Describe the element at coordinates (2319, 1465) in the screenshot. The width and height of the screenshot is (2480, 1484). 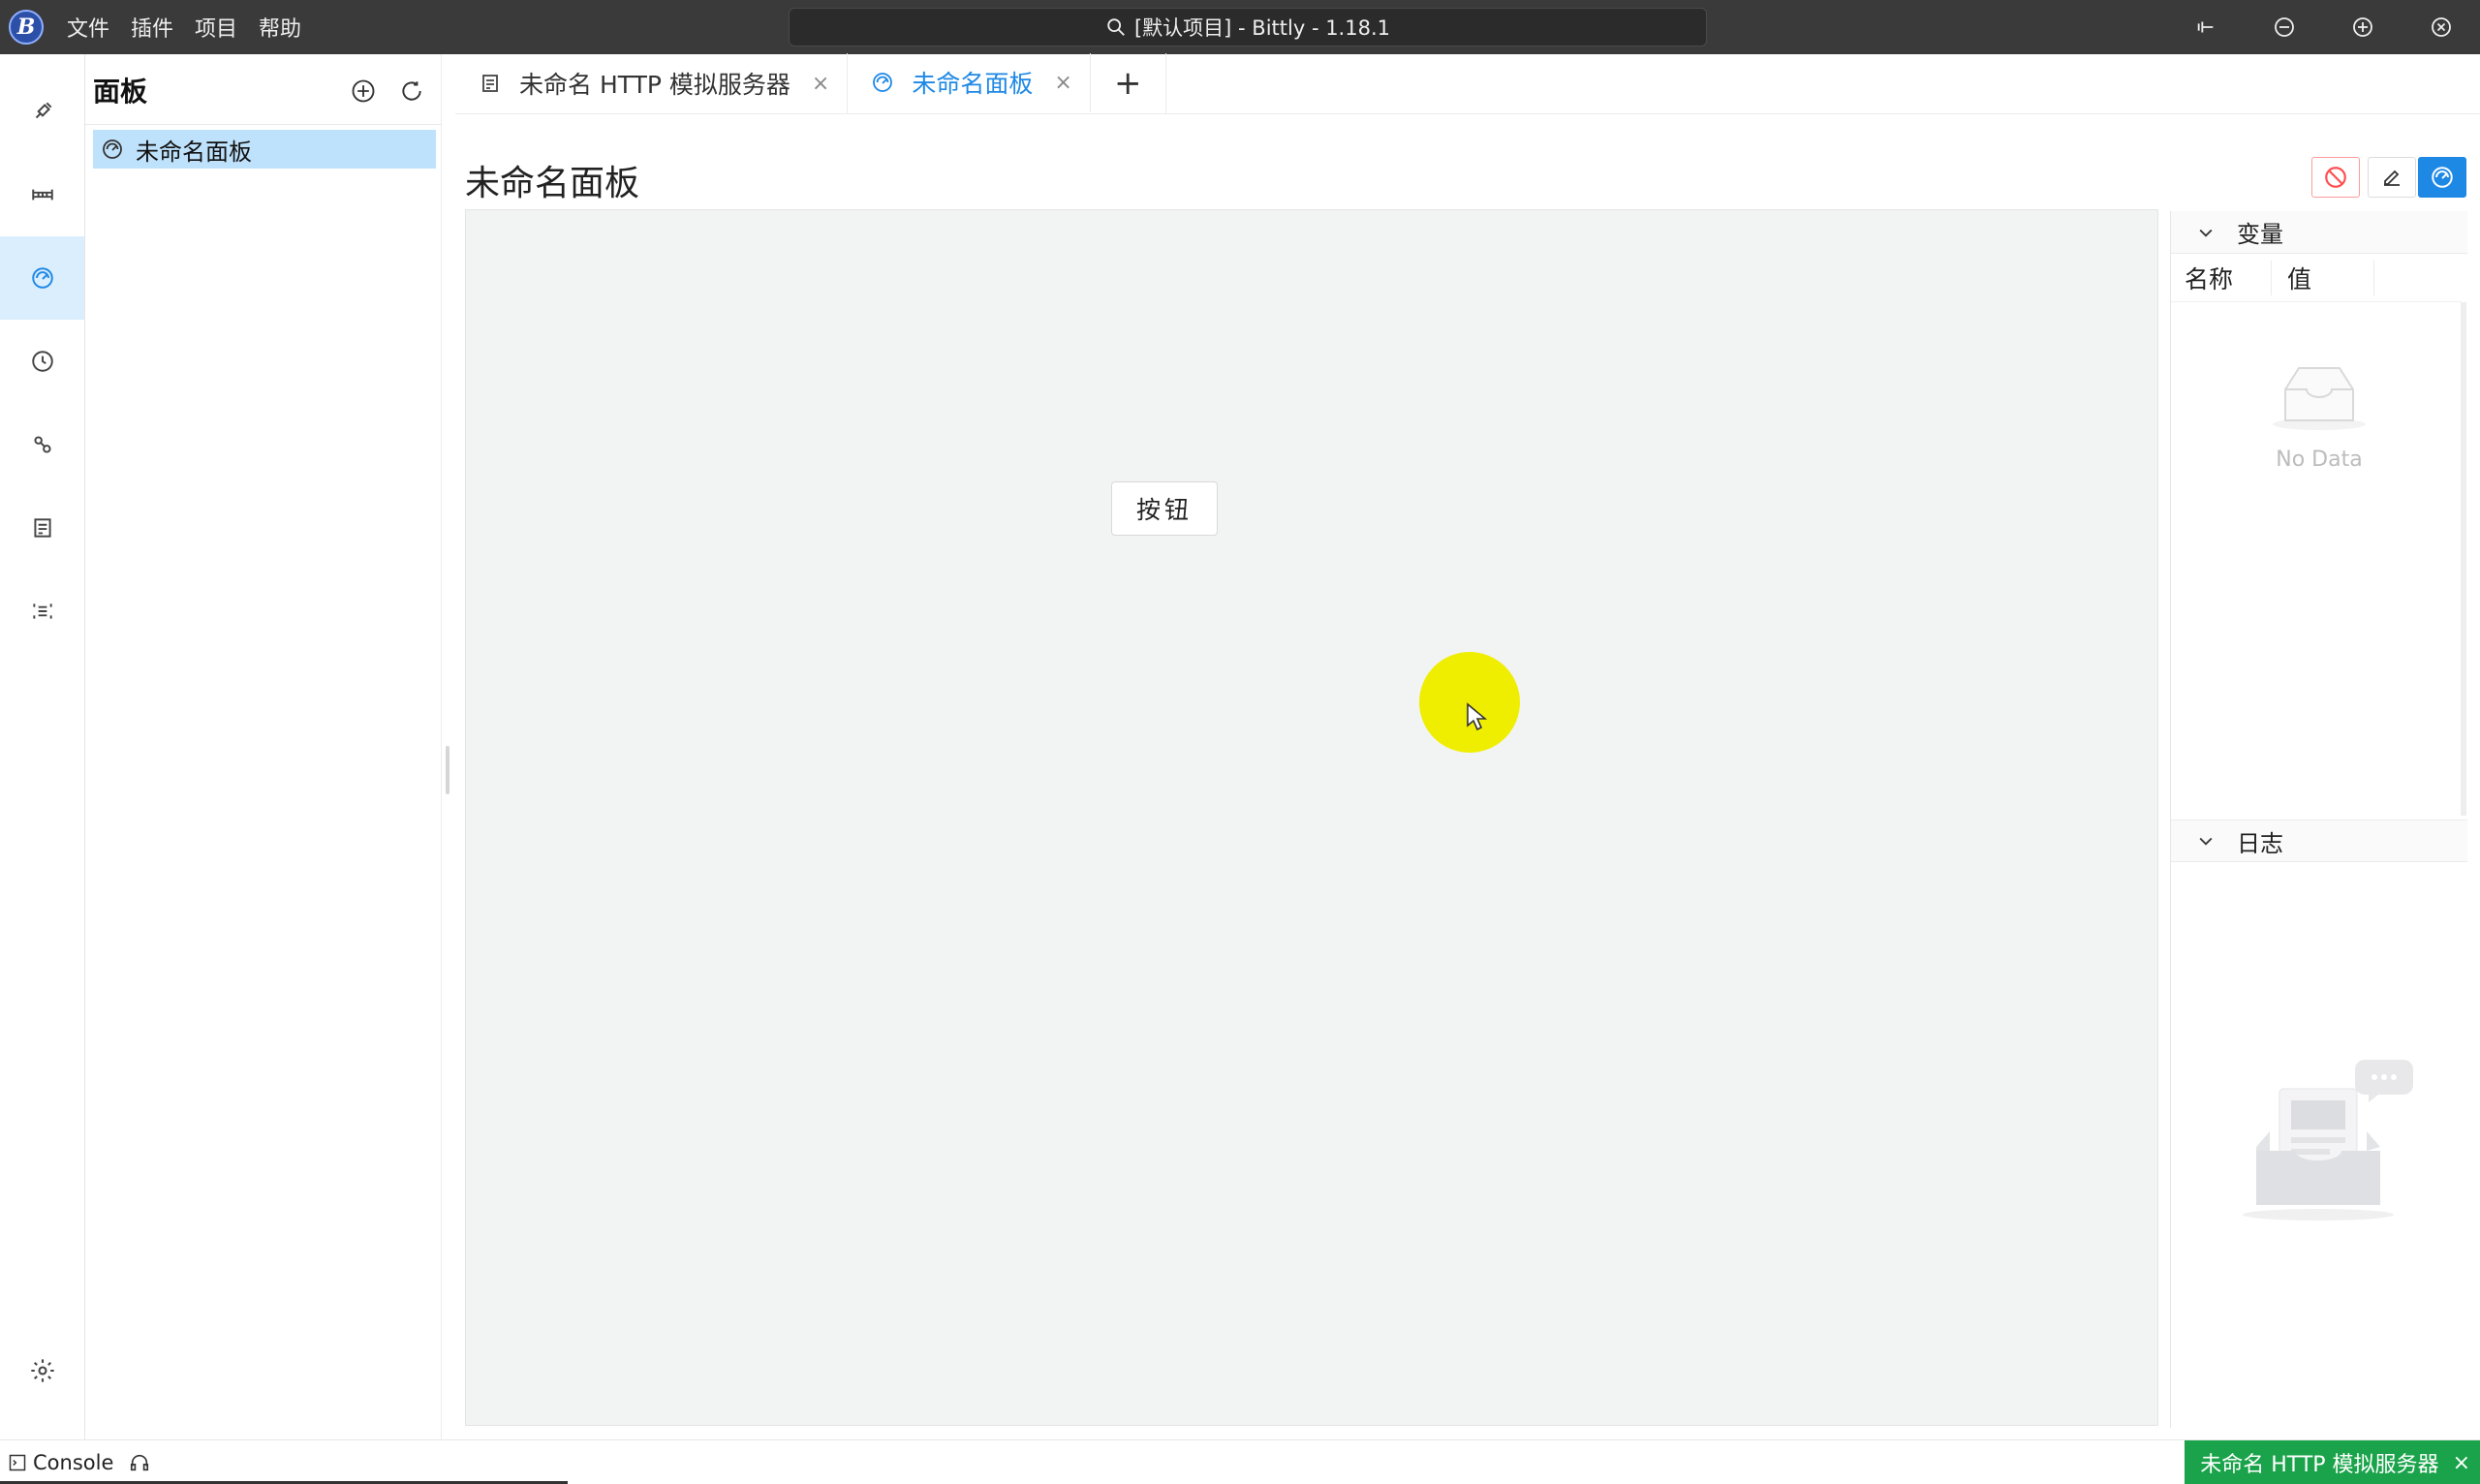
I see `server-status-label: 未命名 HTTP 模拟服务器` at that location.